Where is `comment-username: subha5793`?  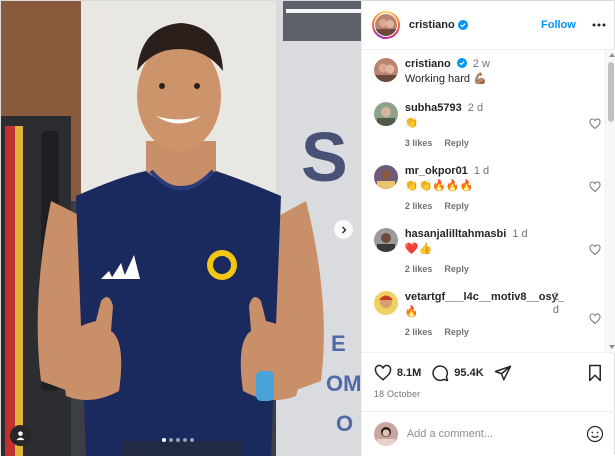
comment-username: subha5793 is located at coordinates (433, 108).